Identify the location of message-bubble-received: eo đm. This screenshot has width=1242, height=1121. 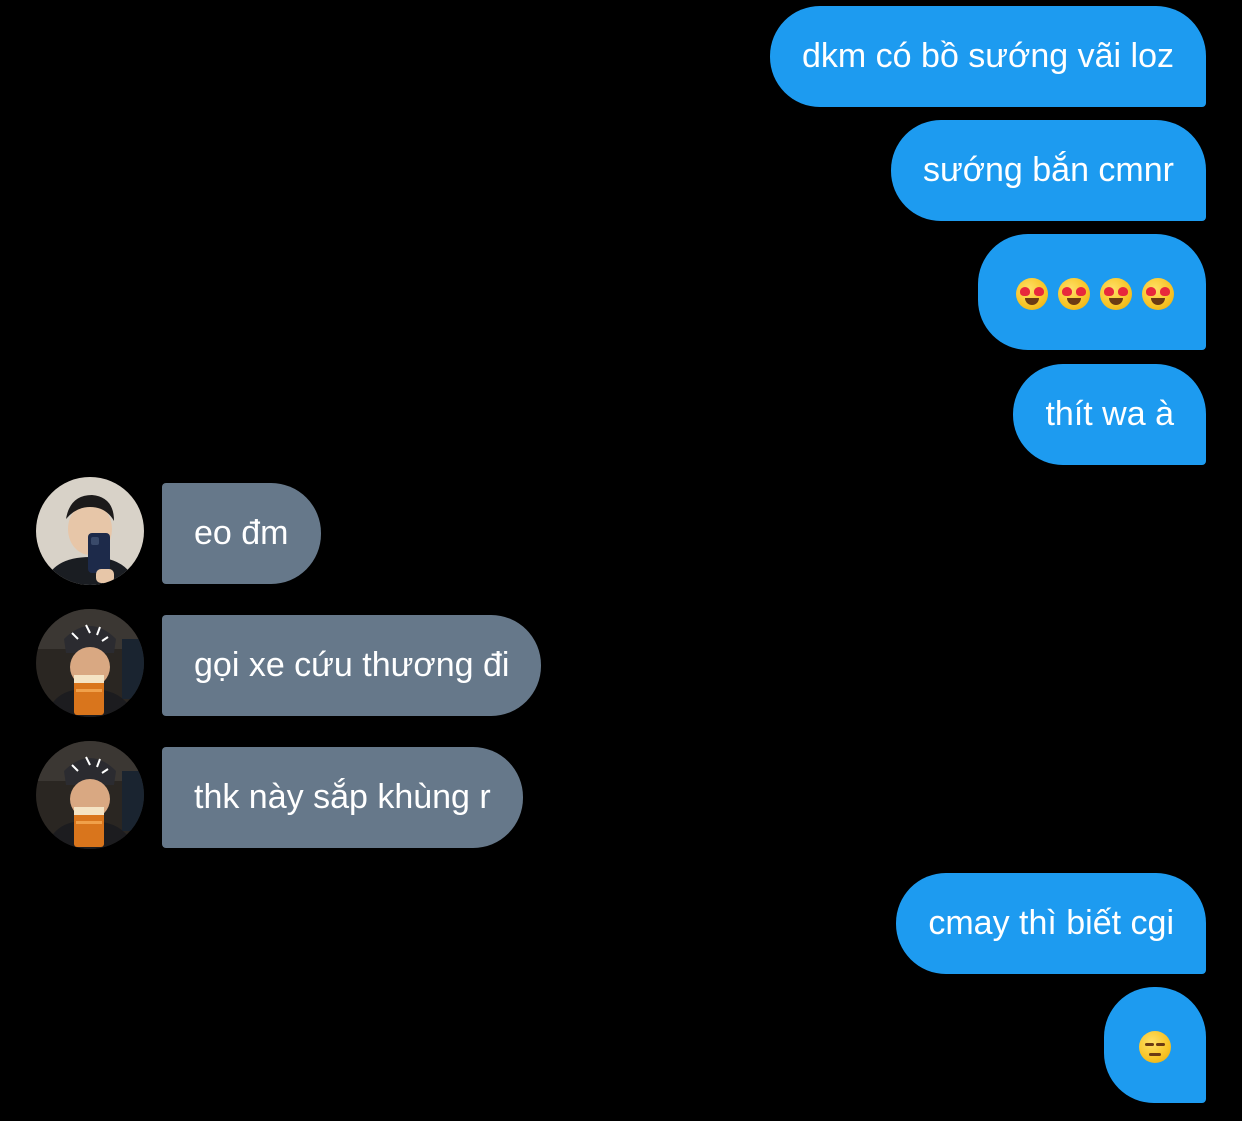
(241, 533).